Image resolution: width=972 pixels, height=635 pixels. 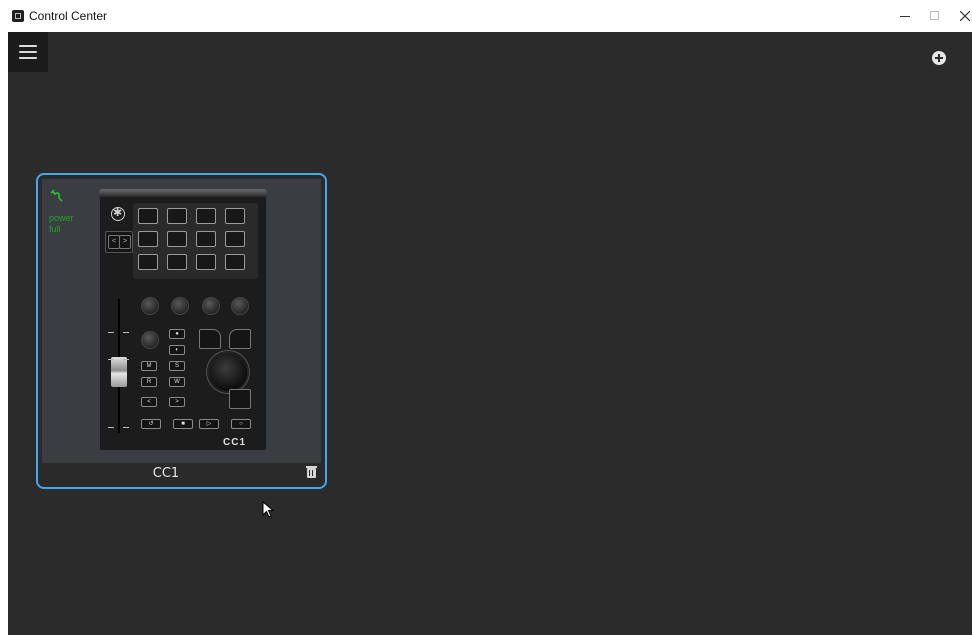 I want to click on device-card-preview: power full < >, so click(x=181, y=321).